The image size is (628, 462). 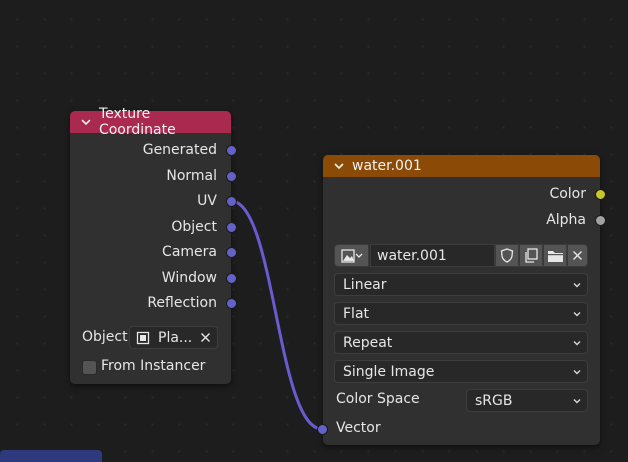 I want to click on image-icon, so click(x=351, y=255).